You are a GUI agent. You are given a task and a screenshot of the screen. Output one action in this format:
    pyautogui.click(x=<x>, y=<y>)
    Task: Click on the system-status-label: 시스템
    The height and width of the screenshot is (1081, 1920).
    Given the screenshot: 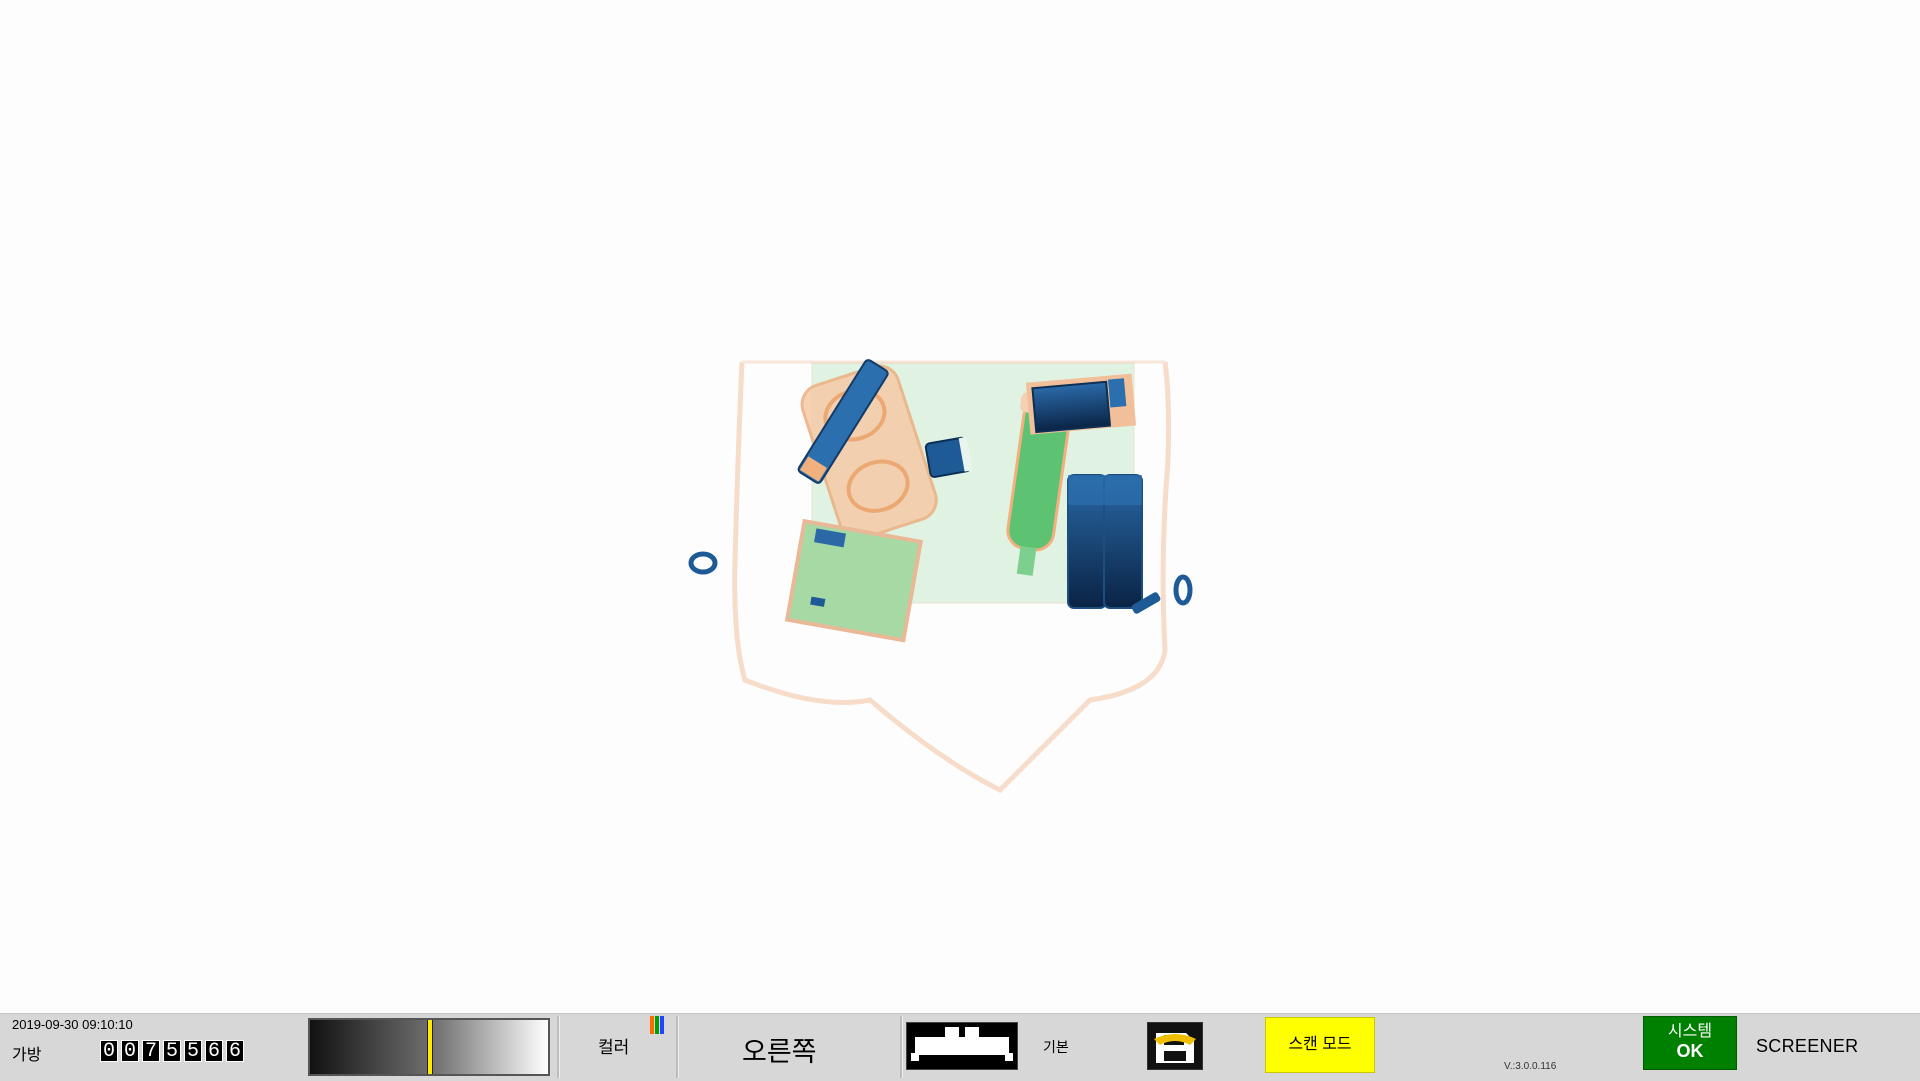 What is the action you would take?
    pyautogui.click(x=1690, y=1031)
    